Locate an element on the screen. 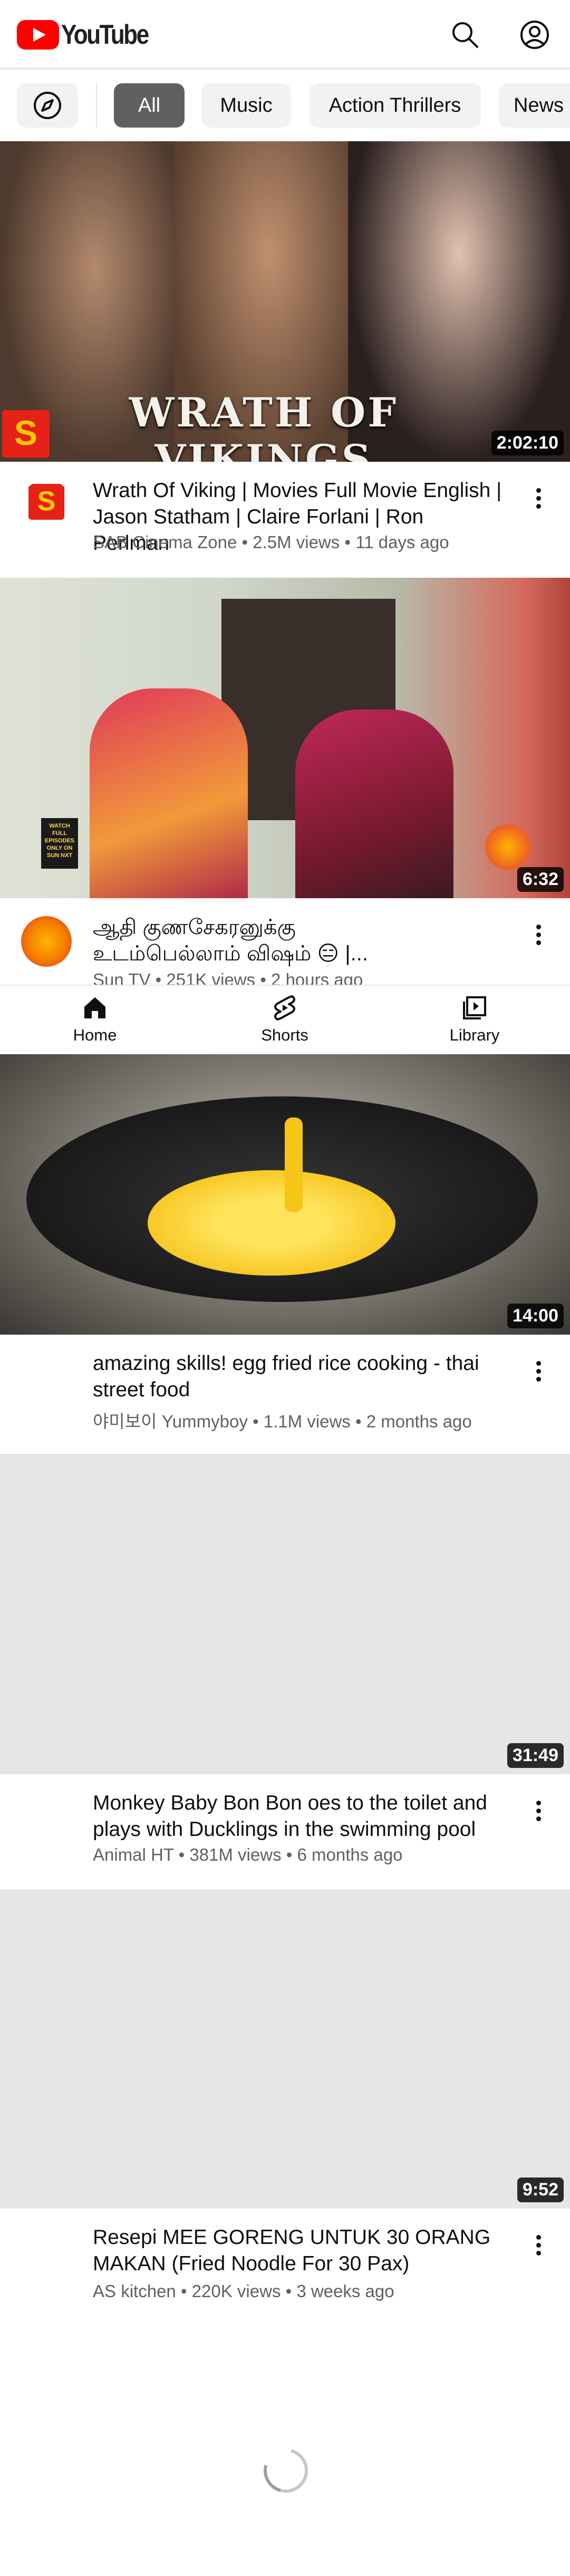 The image size is (570, 2576). duration-badge: 9:52 is located at coordinates (540, 2190).